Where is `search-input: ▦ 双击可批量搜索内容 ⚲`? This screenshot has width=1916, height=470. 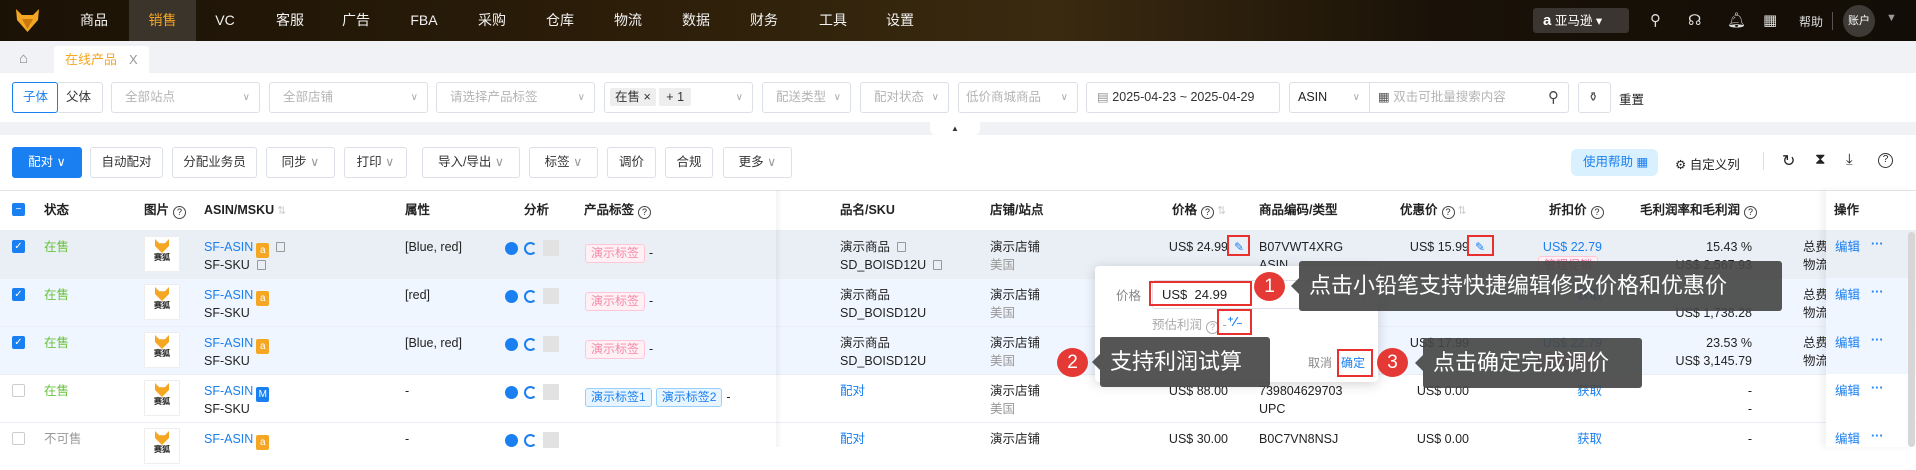
search-input: ▦ 双击可批量搜索内容 ⚲ is located at coordinates (1469, 97).